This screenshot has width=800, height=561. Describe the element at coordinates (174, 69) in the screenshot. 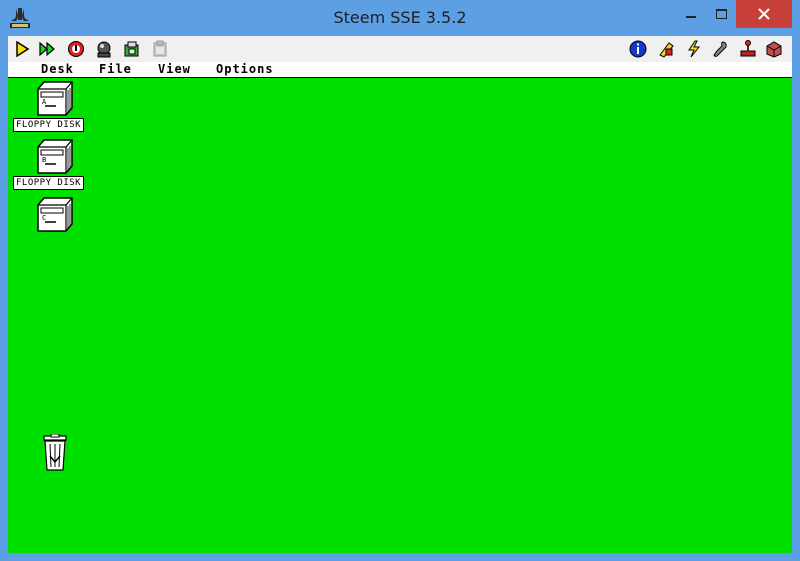

I see `menu-view: View` at that location.